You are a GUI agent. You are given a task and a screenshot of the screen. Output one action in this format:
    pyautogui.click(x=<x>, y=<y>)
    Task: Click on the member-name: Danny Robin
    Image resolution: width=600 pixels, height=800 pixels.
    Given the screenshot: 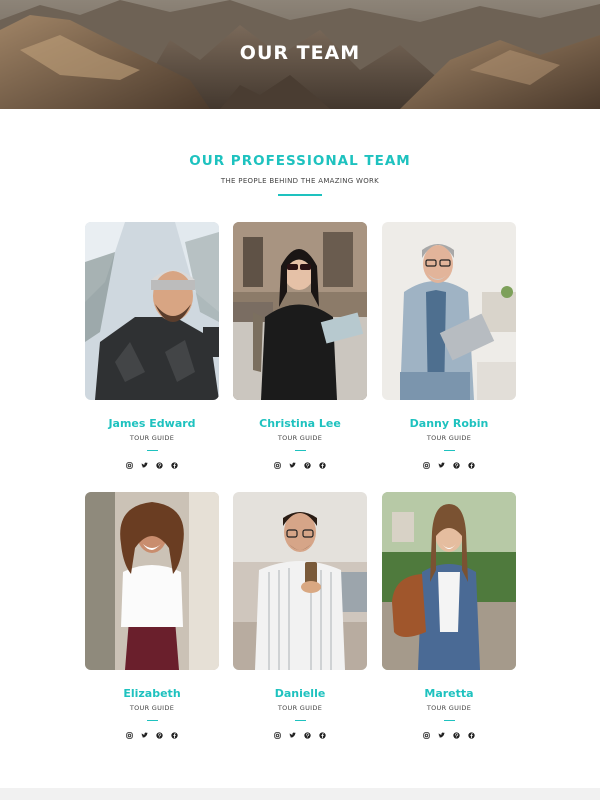 What is the action you would take?
    pyautogui.click(x=449, y=423)
    